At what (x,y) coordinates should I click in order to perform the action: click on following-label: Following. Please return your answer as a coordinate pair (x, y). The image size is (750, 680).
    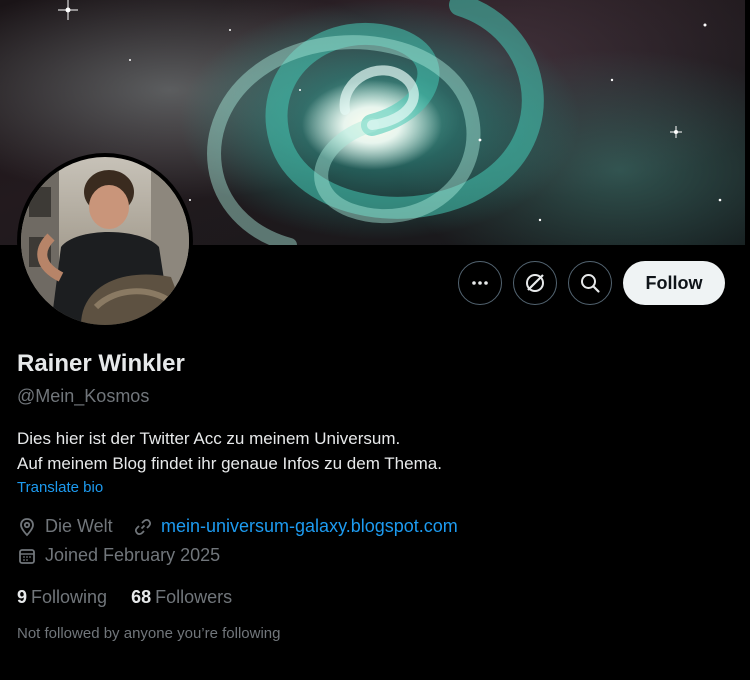
    Looking at the image, I should click on (69, 597).